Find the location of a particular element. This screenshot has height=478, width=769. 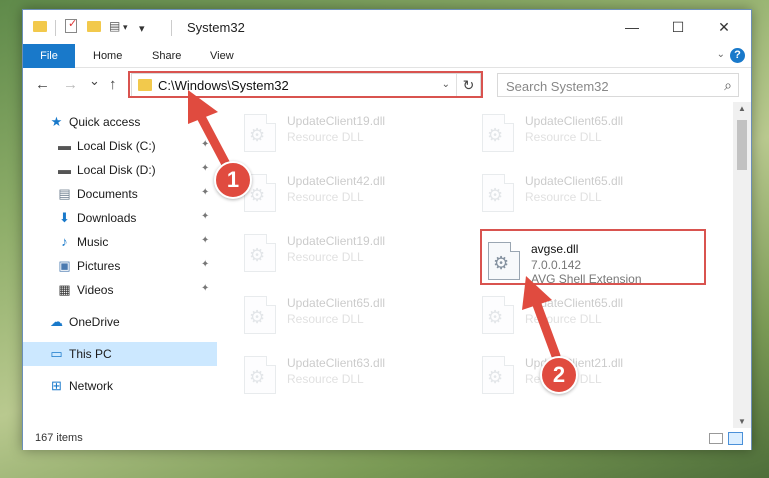

drive-icon: ▬ is located at coordinates (64, 145).